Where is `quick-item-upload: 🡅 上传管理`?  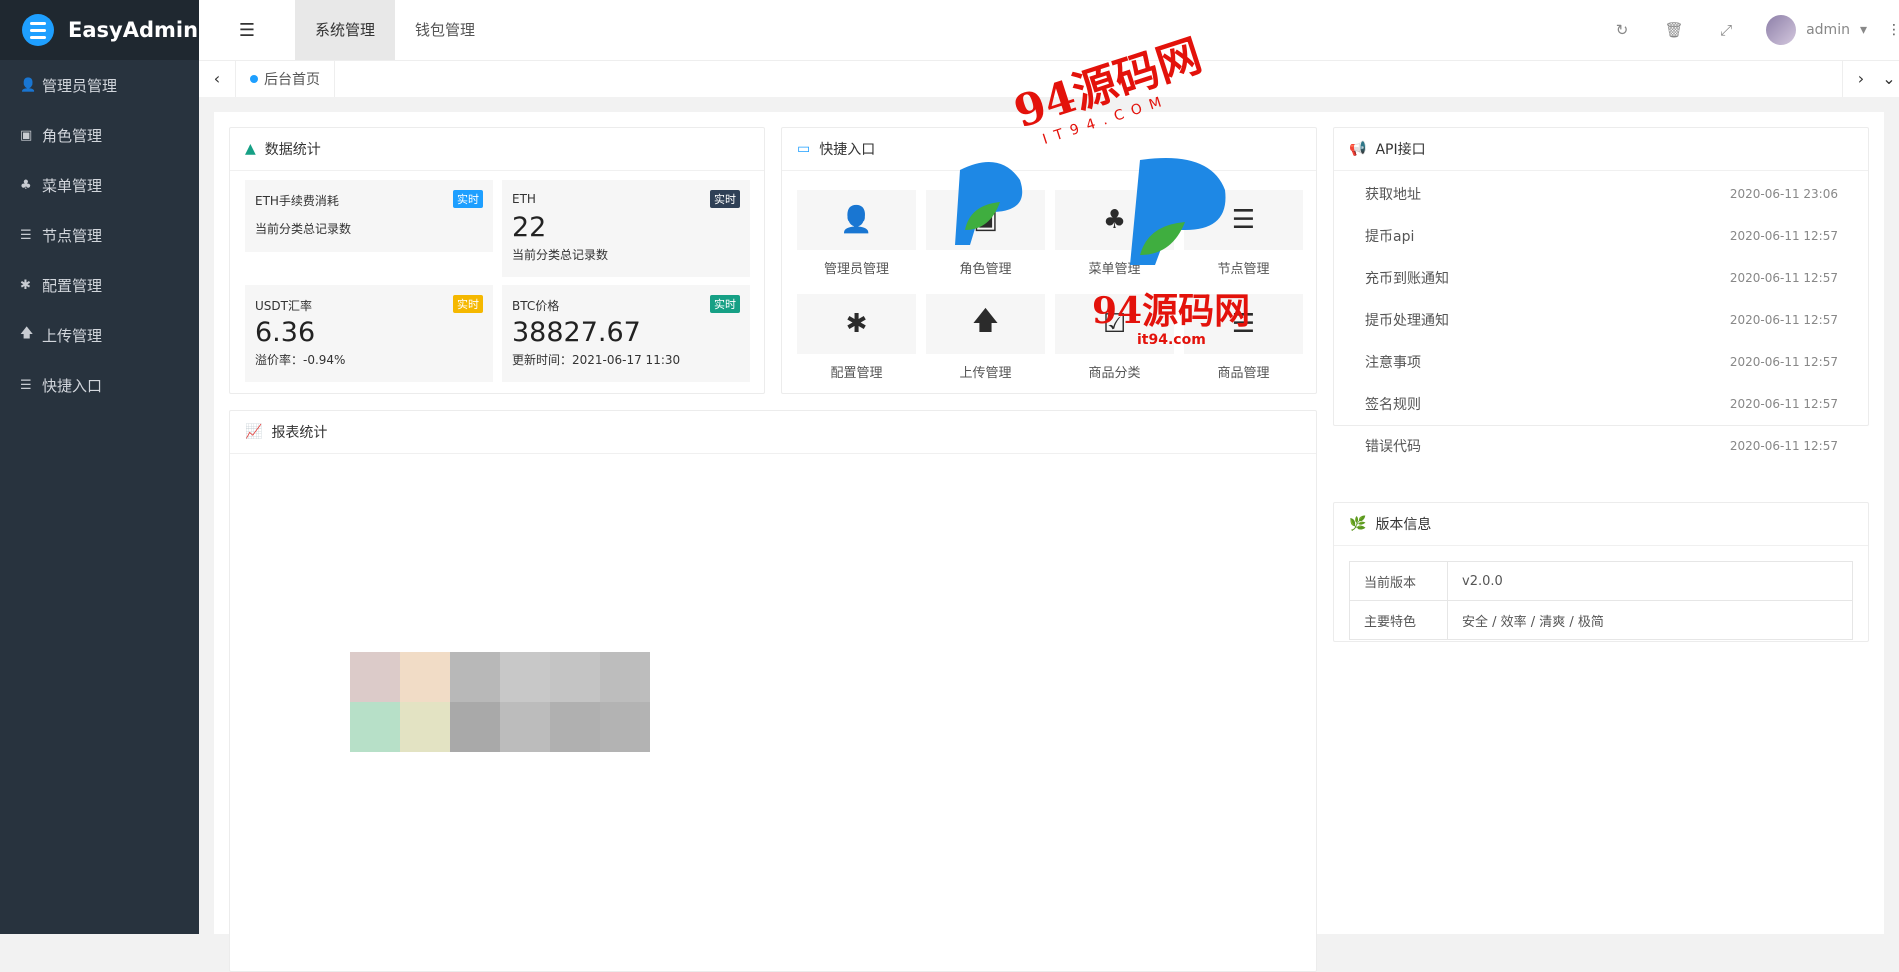
quick-item-upload: 🡅 上传管理 is located at coordinates (985, 337).